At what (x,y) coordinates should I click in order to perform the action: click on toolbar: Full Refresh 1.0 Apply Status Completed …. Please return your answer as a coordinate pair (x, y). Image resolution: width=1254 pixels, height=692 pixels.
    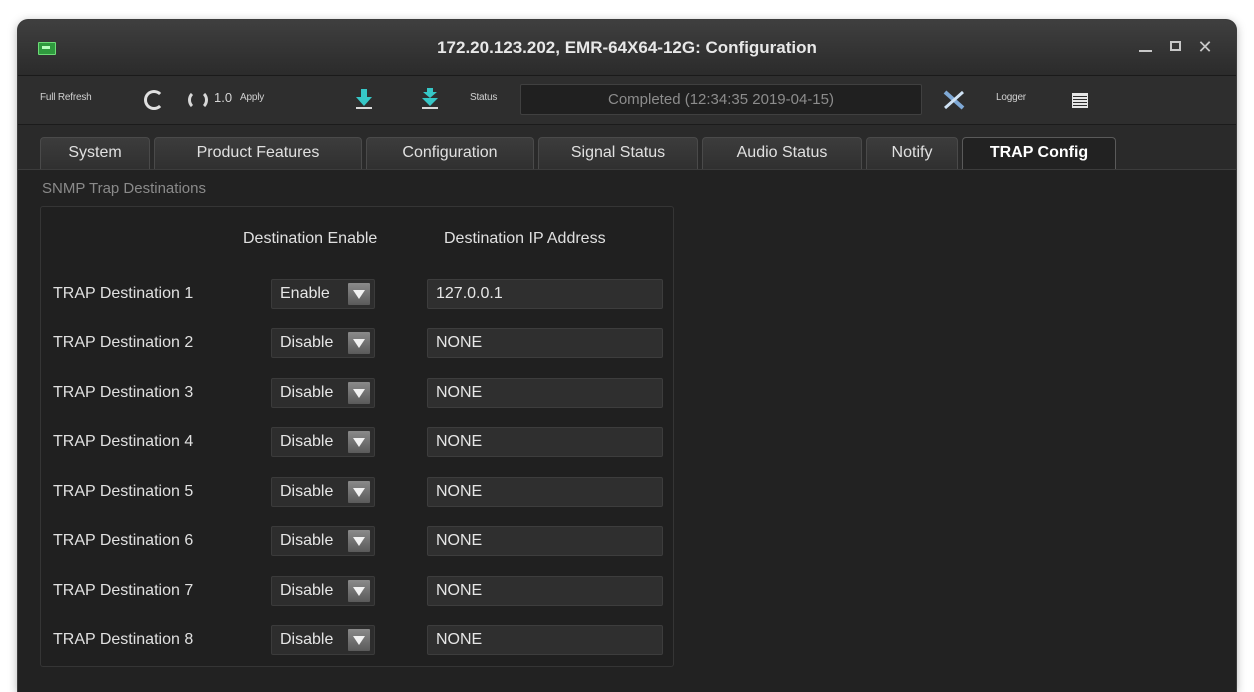
    Looking at the image, I should click on (627, 100).